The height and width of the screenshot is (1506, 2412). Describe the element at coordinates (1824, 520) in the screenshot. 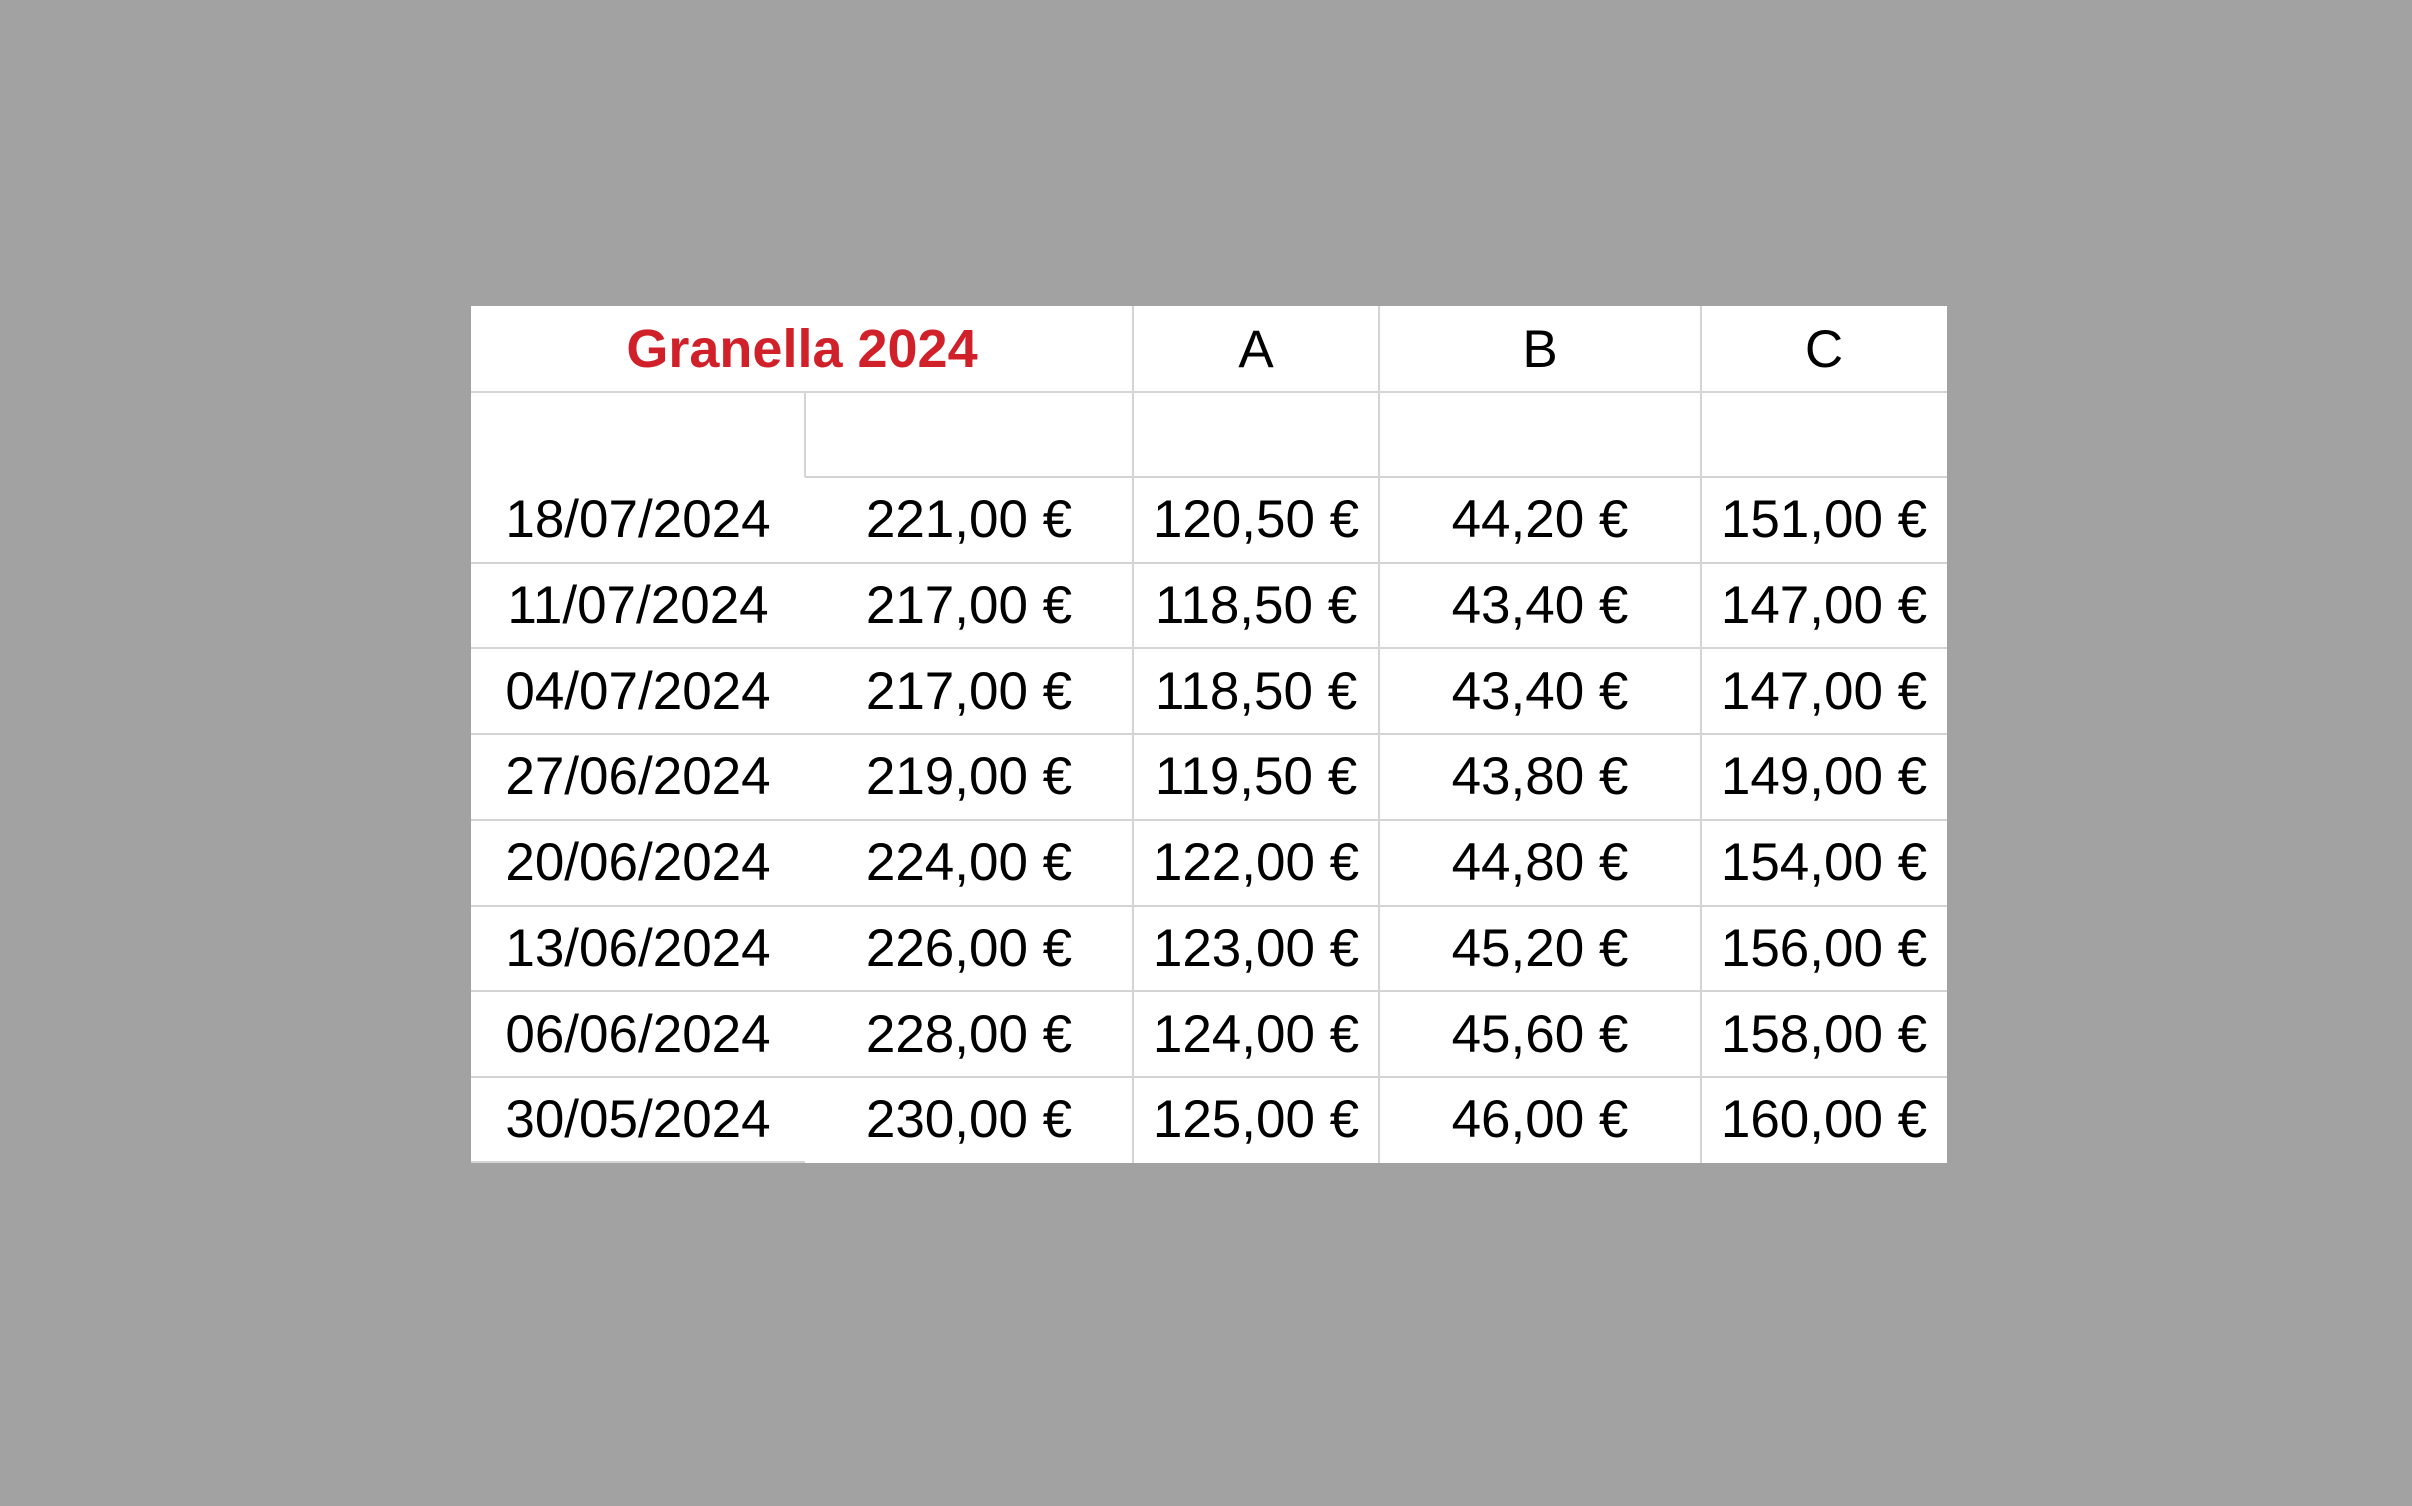

I see `c-cell: 151,00 €` at that location.